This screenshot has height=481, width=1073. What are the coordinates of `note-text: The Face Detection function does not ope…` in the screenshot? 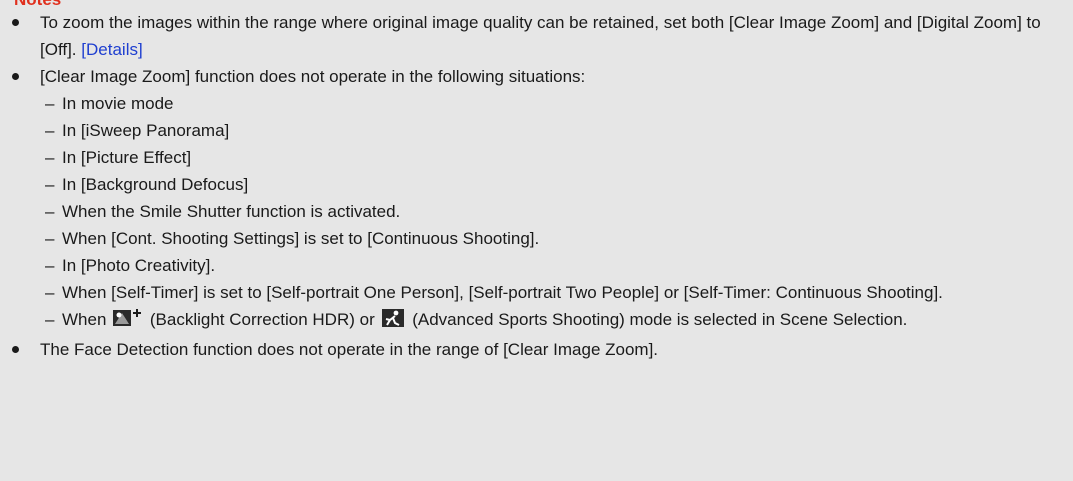 It's located at (349, 349).